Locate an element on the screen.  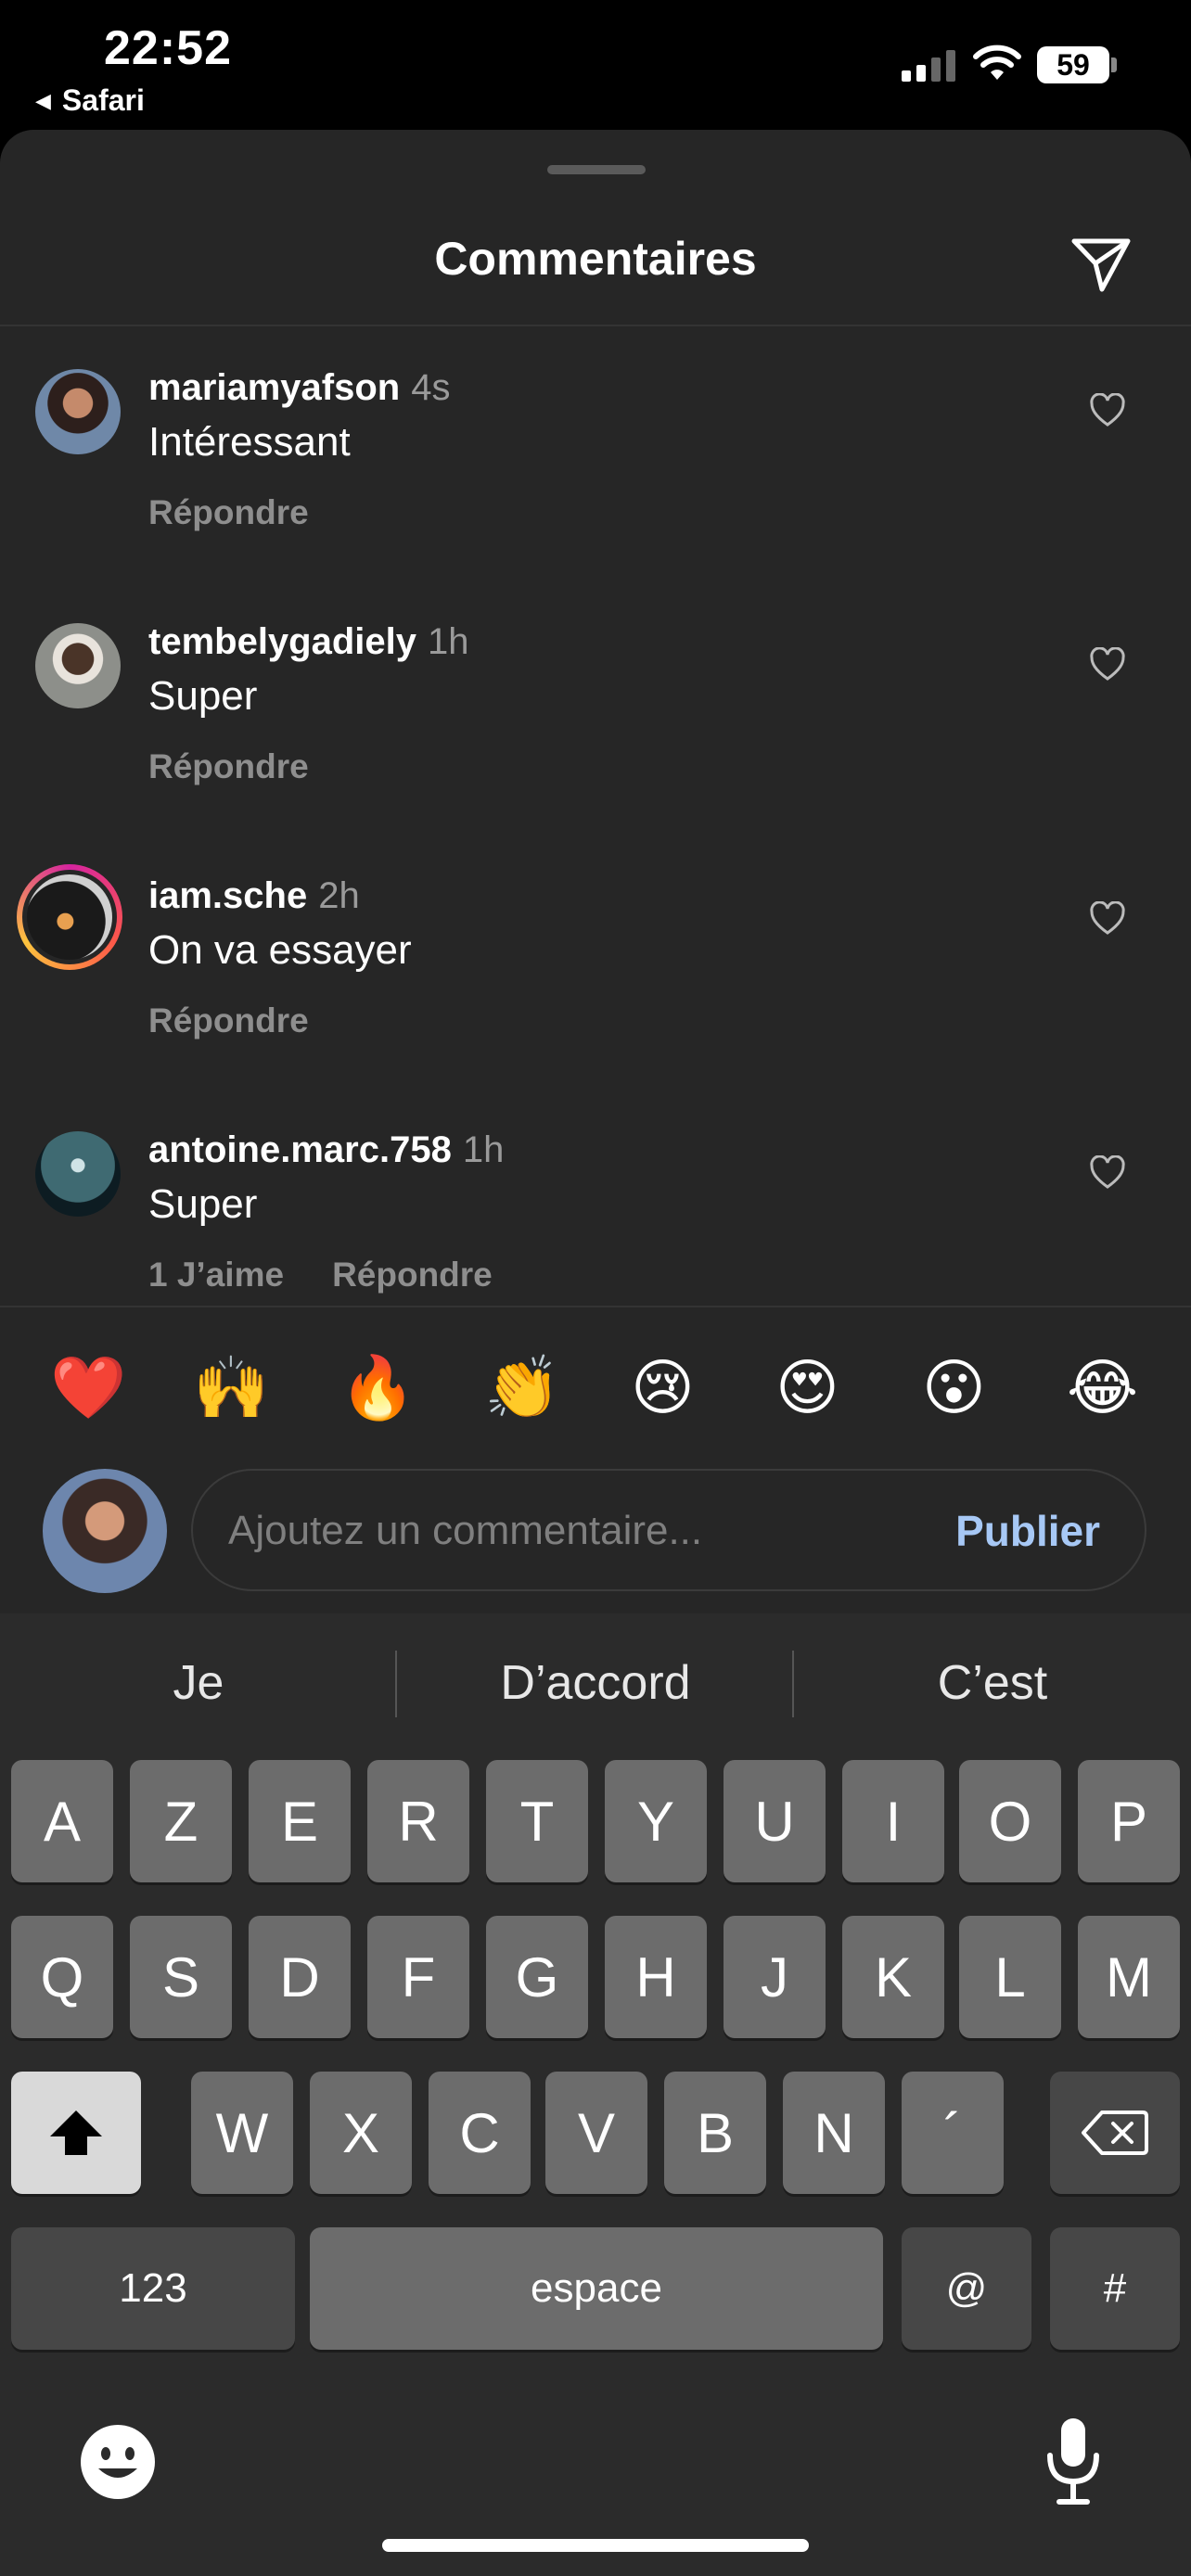
key-i: I is located at coordinates (893, 1821).